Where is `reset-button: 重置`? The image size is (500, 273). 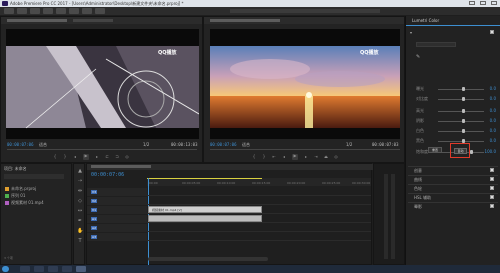 reset-button: 重置 is located at coordinates (435, 150).